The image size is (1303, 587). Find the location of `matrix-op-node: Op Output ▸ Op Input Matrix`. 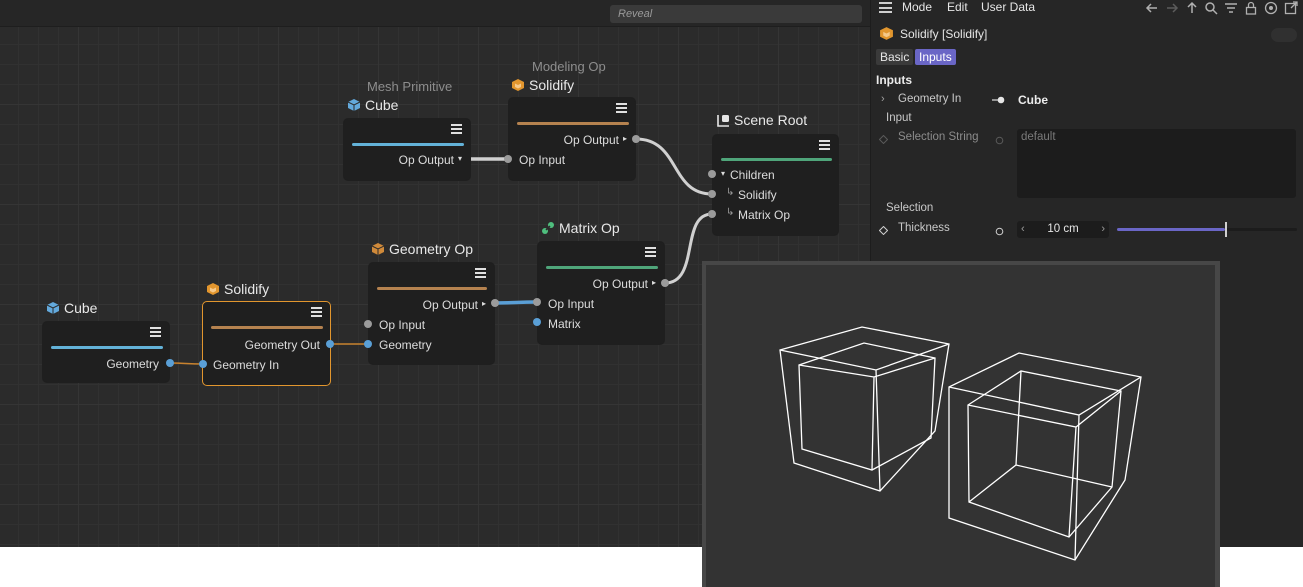

matrix-op-node: Op Output ▸ Op Input Matrix is located at coordinates (601, 293).